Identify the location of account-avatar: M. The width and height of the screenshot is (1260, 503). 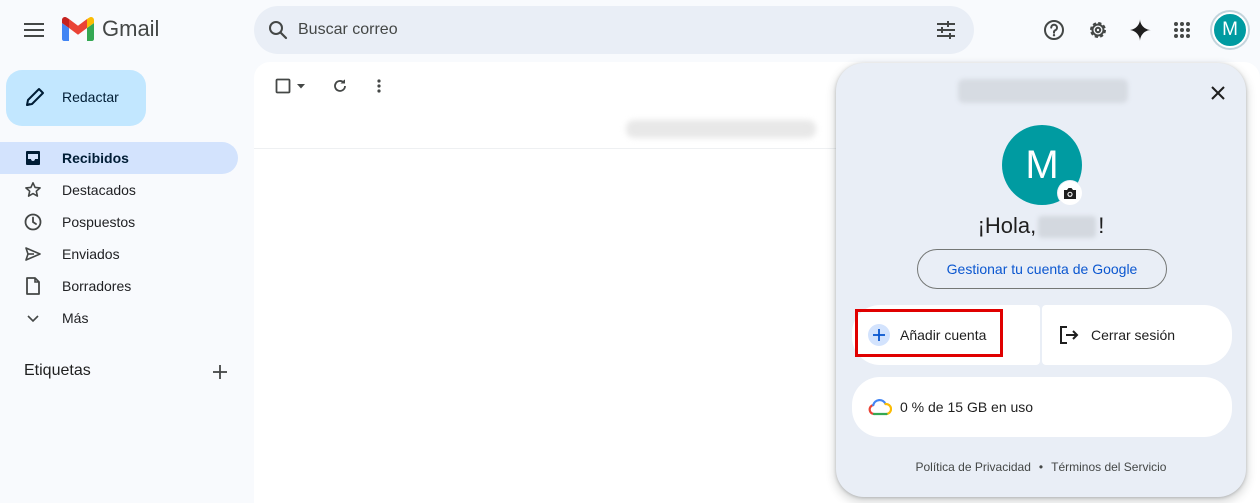
(1230, 30).